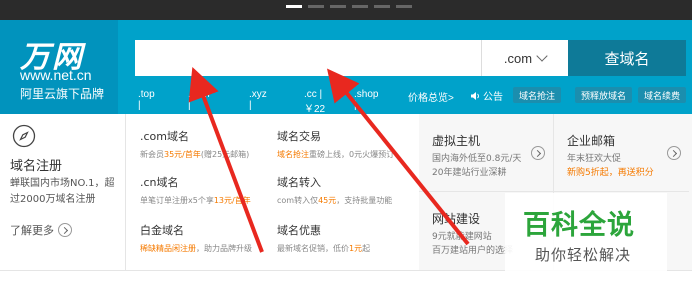 Image resolution: width=692 pixels, height=301 pixels. What do you see at coordinates (591, 141) in the screenshot?
I see `product-title: 企业邮箱` at bounding box center [591, 141].